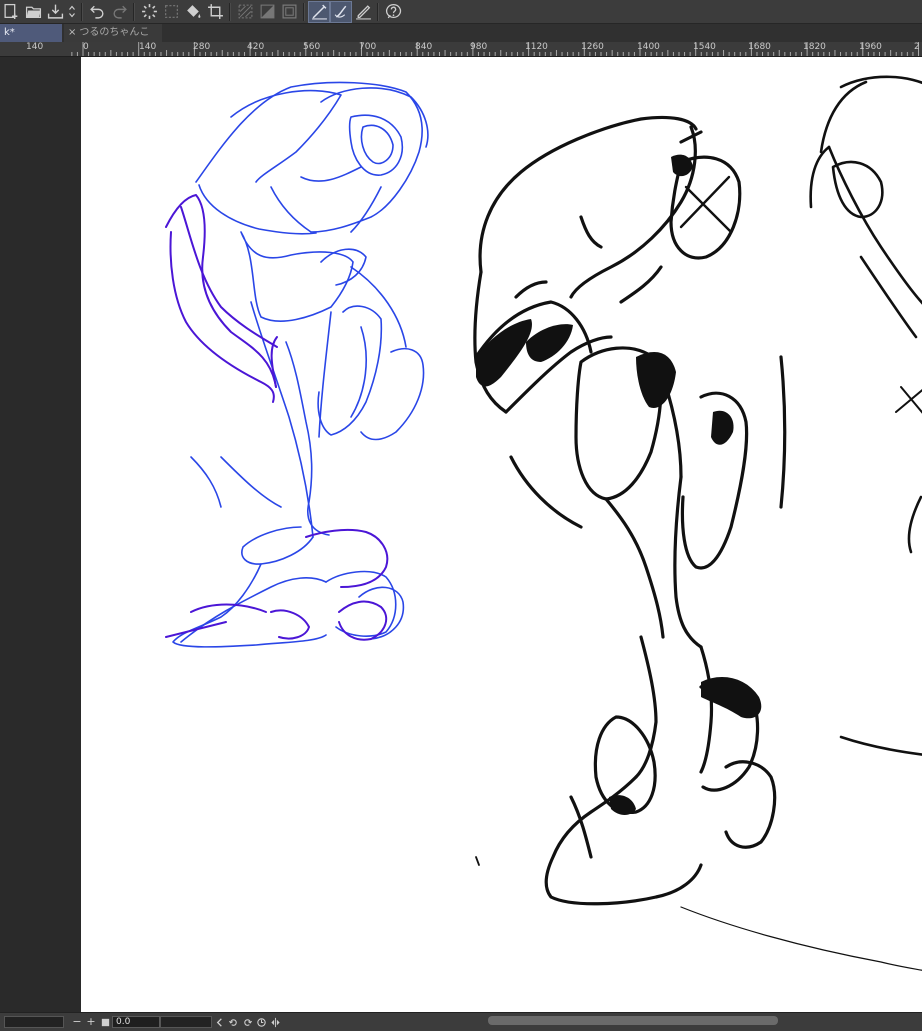  I want to click on document-tabbar: k* × つるのちゃんこ, so click(461, 33).